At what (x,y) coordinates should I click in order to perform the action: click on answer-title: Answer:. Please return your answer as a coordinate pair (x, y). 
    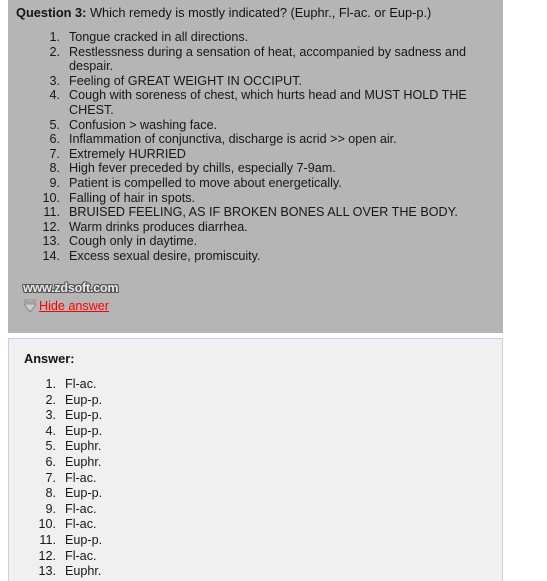
    Looking at the image, I should click on (49, 358).